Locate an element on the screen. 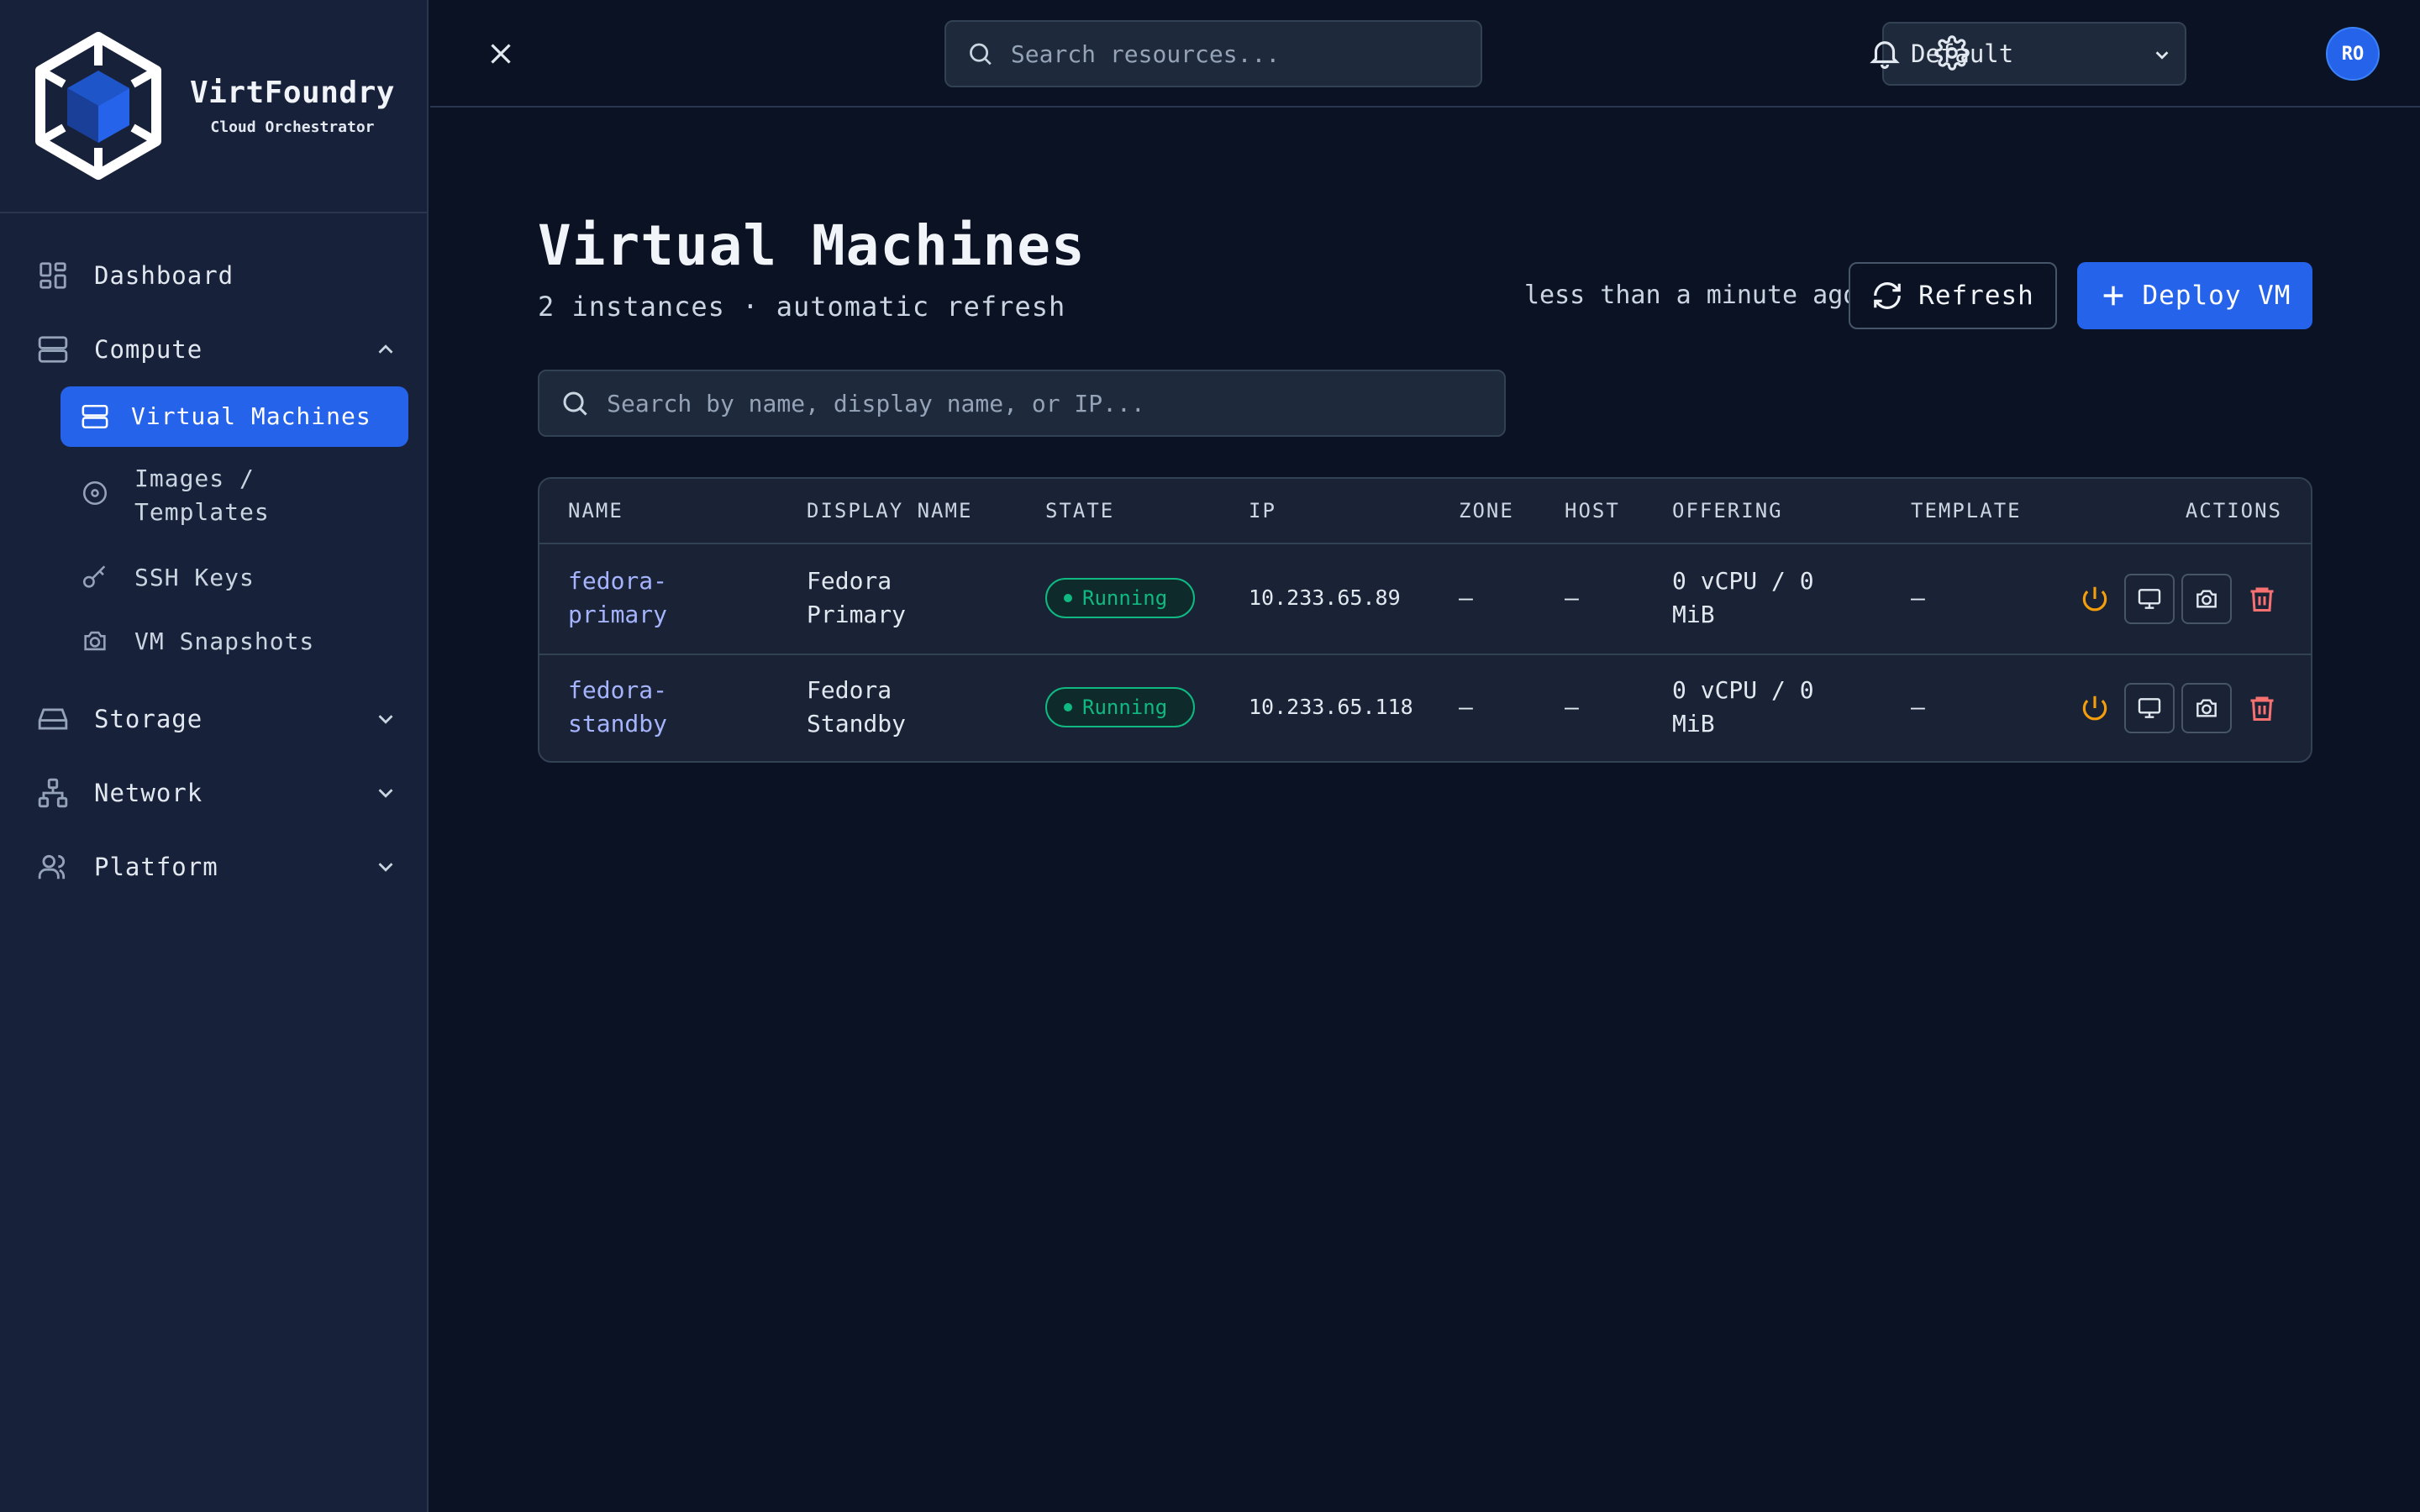 The image size is (2420, 1512). sidebar-item-compute: Compute is located at coordinates (218, 349).